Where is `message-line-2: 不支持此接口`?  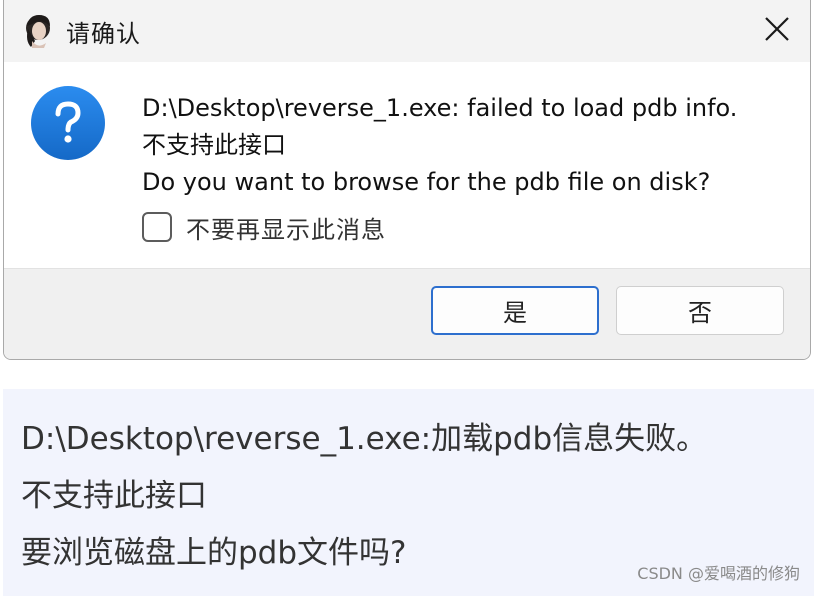 message-line-2: 不支持此接口 is located at coordinates (214, 145).